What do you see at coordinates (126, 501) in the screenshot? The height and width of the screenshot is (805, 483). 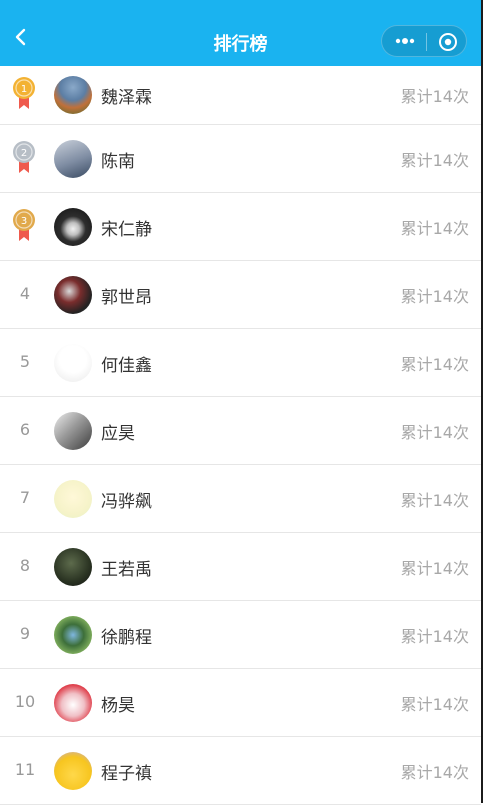 I see `user-name: 冯骅飙` at bounding box center [126, 501].